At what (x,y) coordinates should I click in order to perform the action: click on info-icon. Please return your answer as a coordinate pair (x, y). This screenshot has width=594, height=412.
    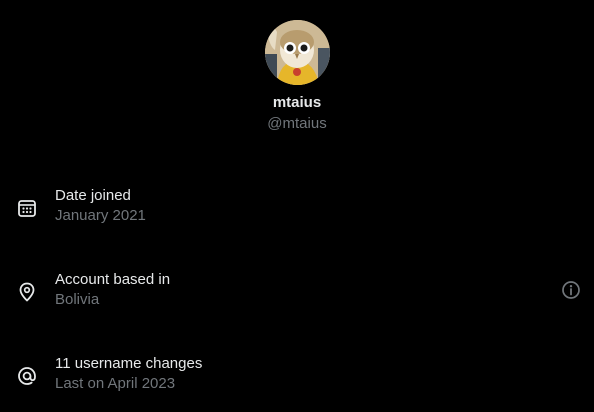
    Looking at the image, I should click on (571, 290).